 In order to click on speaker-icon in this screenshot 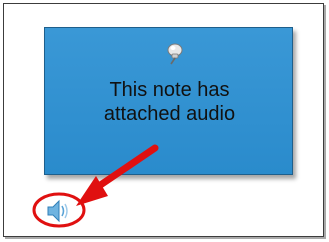, I will do `click(60, 211)`.